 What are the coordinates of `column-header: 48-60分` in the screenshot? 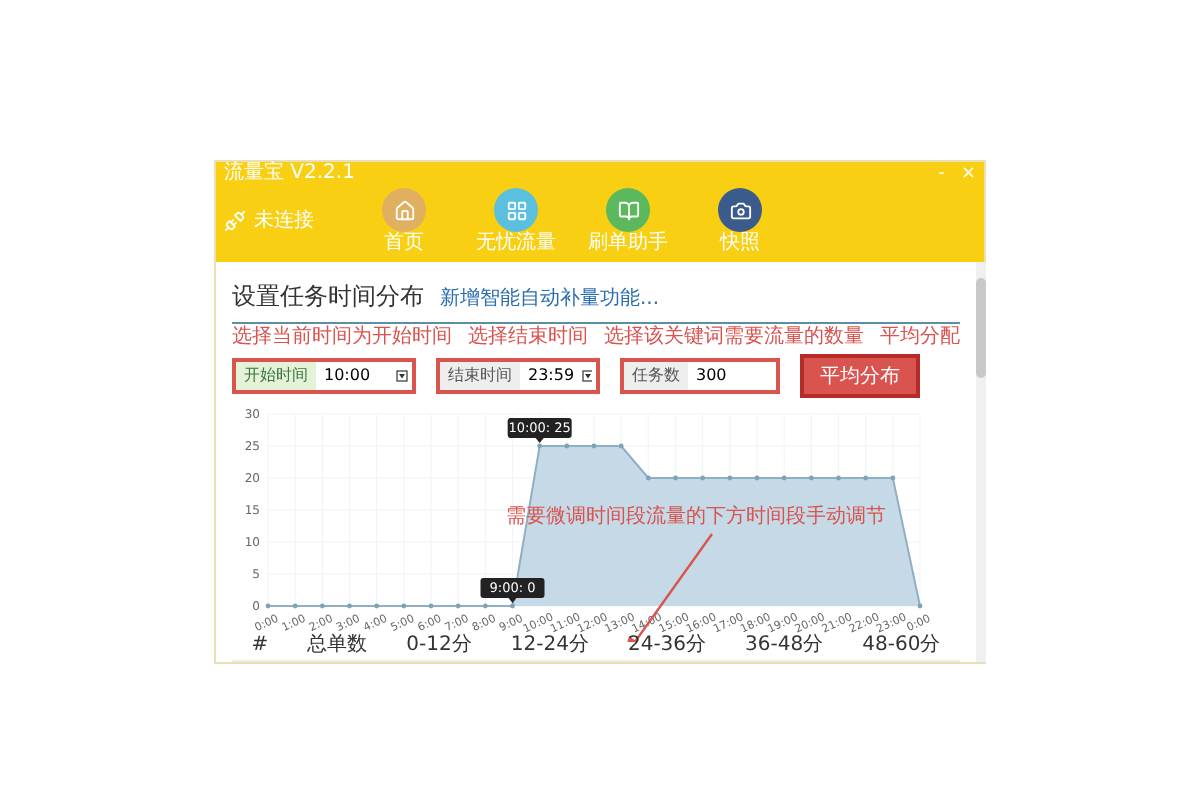 It's located at (901, 646).